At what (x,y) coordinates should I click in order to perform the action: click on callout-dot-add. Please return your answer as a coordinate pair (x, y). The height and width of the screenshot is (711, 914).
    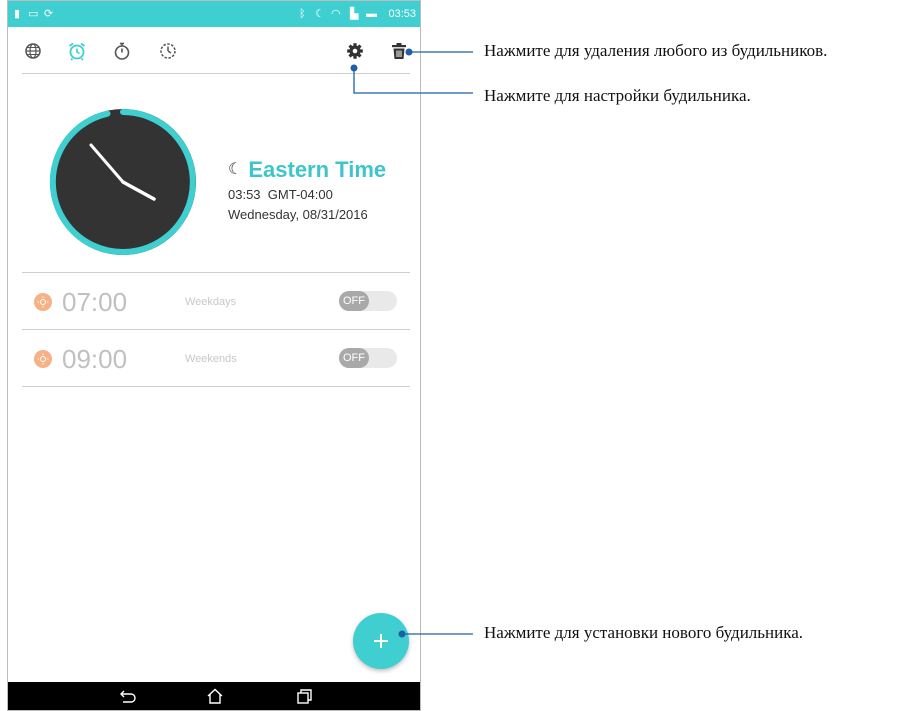
    Looking at the image, I should click on (402, 634).